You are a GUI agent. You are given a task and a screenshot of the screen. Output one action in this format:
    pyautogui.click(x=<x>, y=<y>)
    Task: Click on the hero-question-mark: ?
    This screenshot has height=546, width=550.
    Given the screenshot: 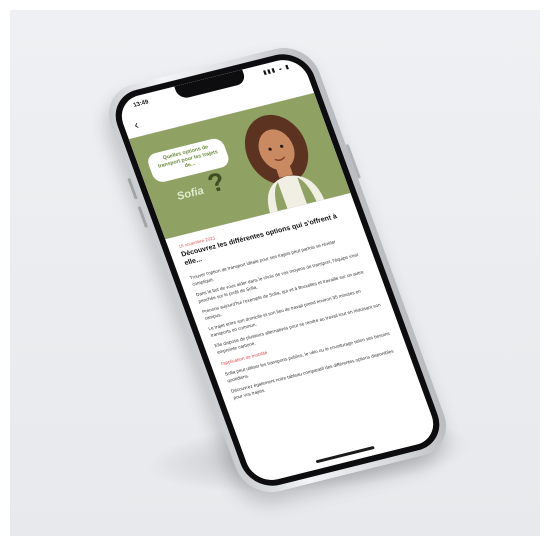 What is the action you would take?
    pyautogui.click(x=216, y=182)
    